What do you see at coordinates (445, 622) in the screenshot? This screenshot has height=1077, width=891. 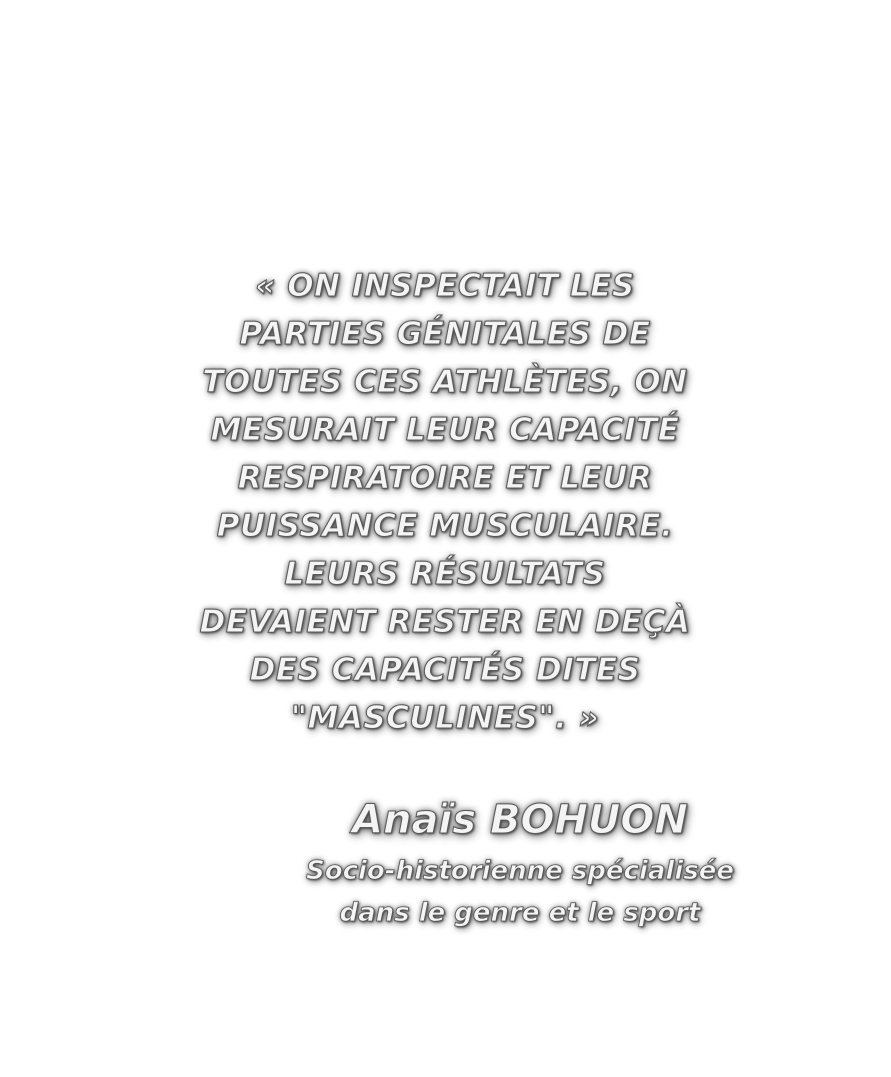 I see `quote-line-8: DEVAIENT RESTER EN DEÇÀ` at bounding box center [445, 622].